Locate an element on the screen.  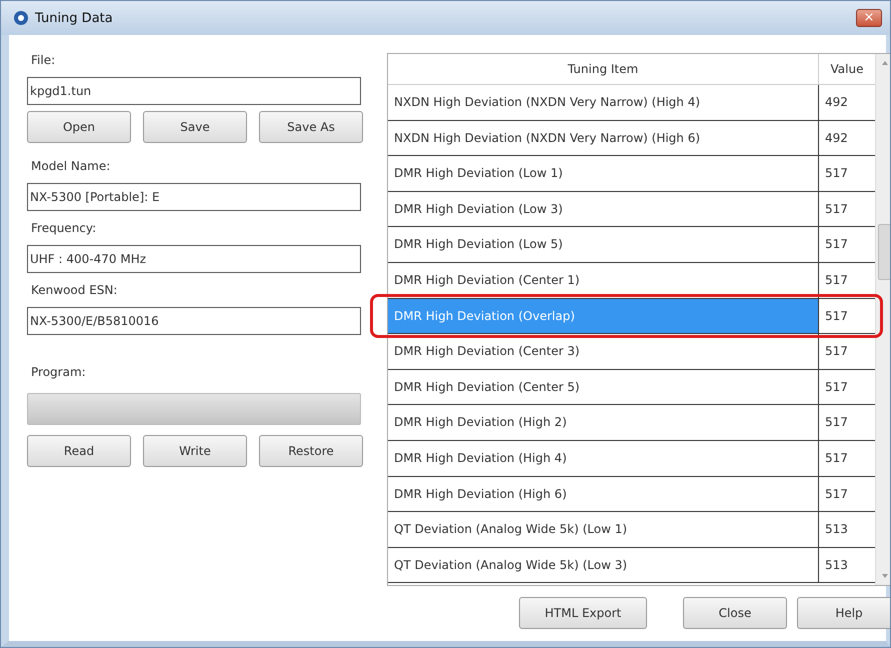
dialog-button: Close is located at coordinates (735, 613).